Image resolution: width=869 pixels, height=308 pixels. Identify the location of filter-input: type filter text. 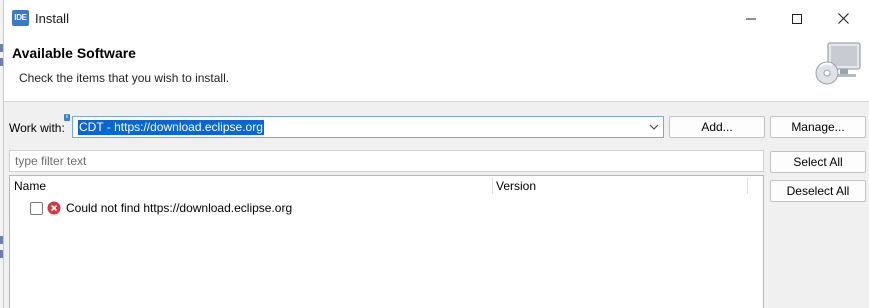
(386, 161).